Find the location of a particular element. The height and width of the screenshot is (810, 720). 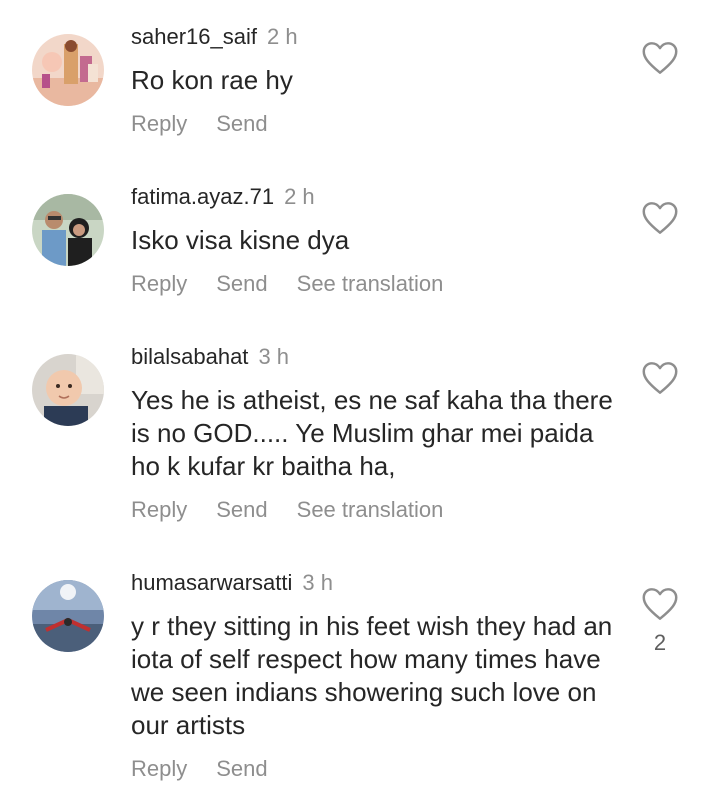

username: saher16_saif is located at coordinates (194, 36).